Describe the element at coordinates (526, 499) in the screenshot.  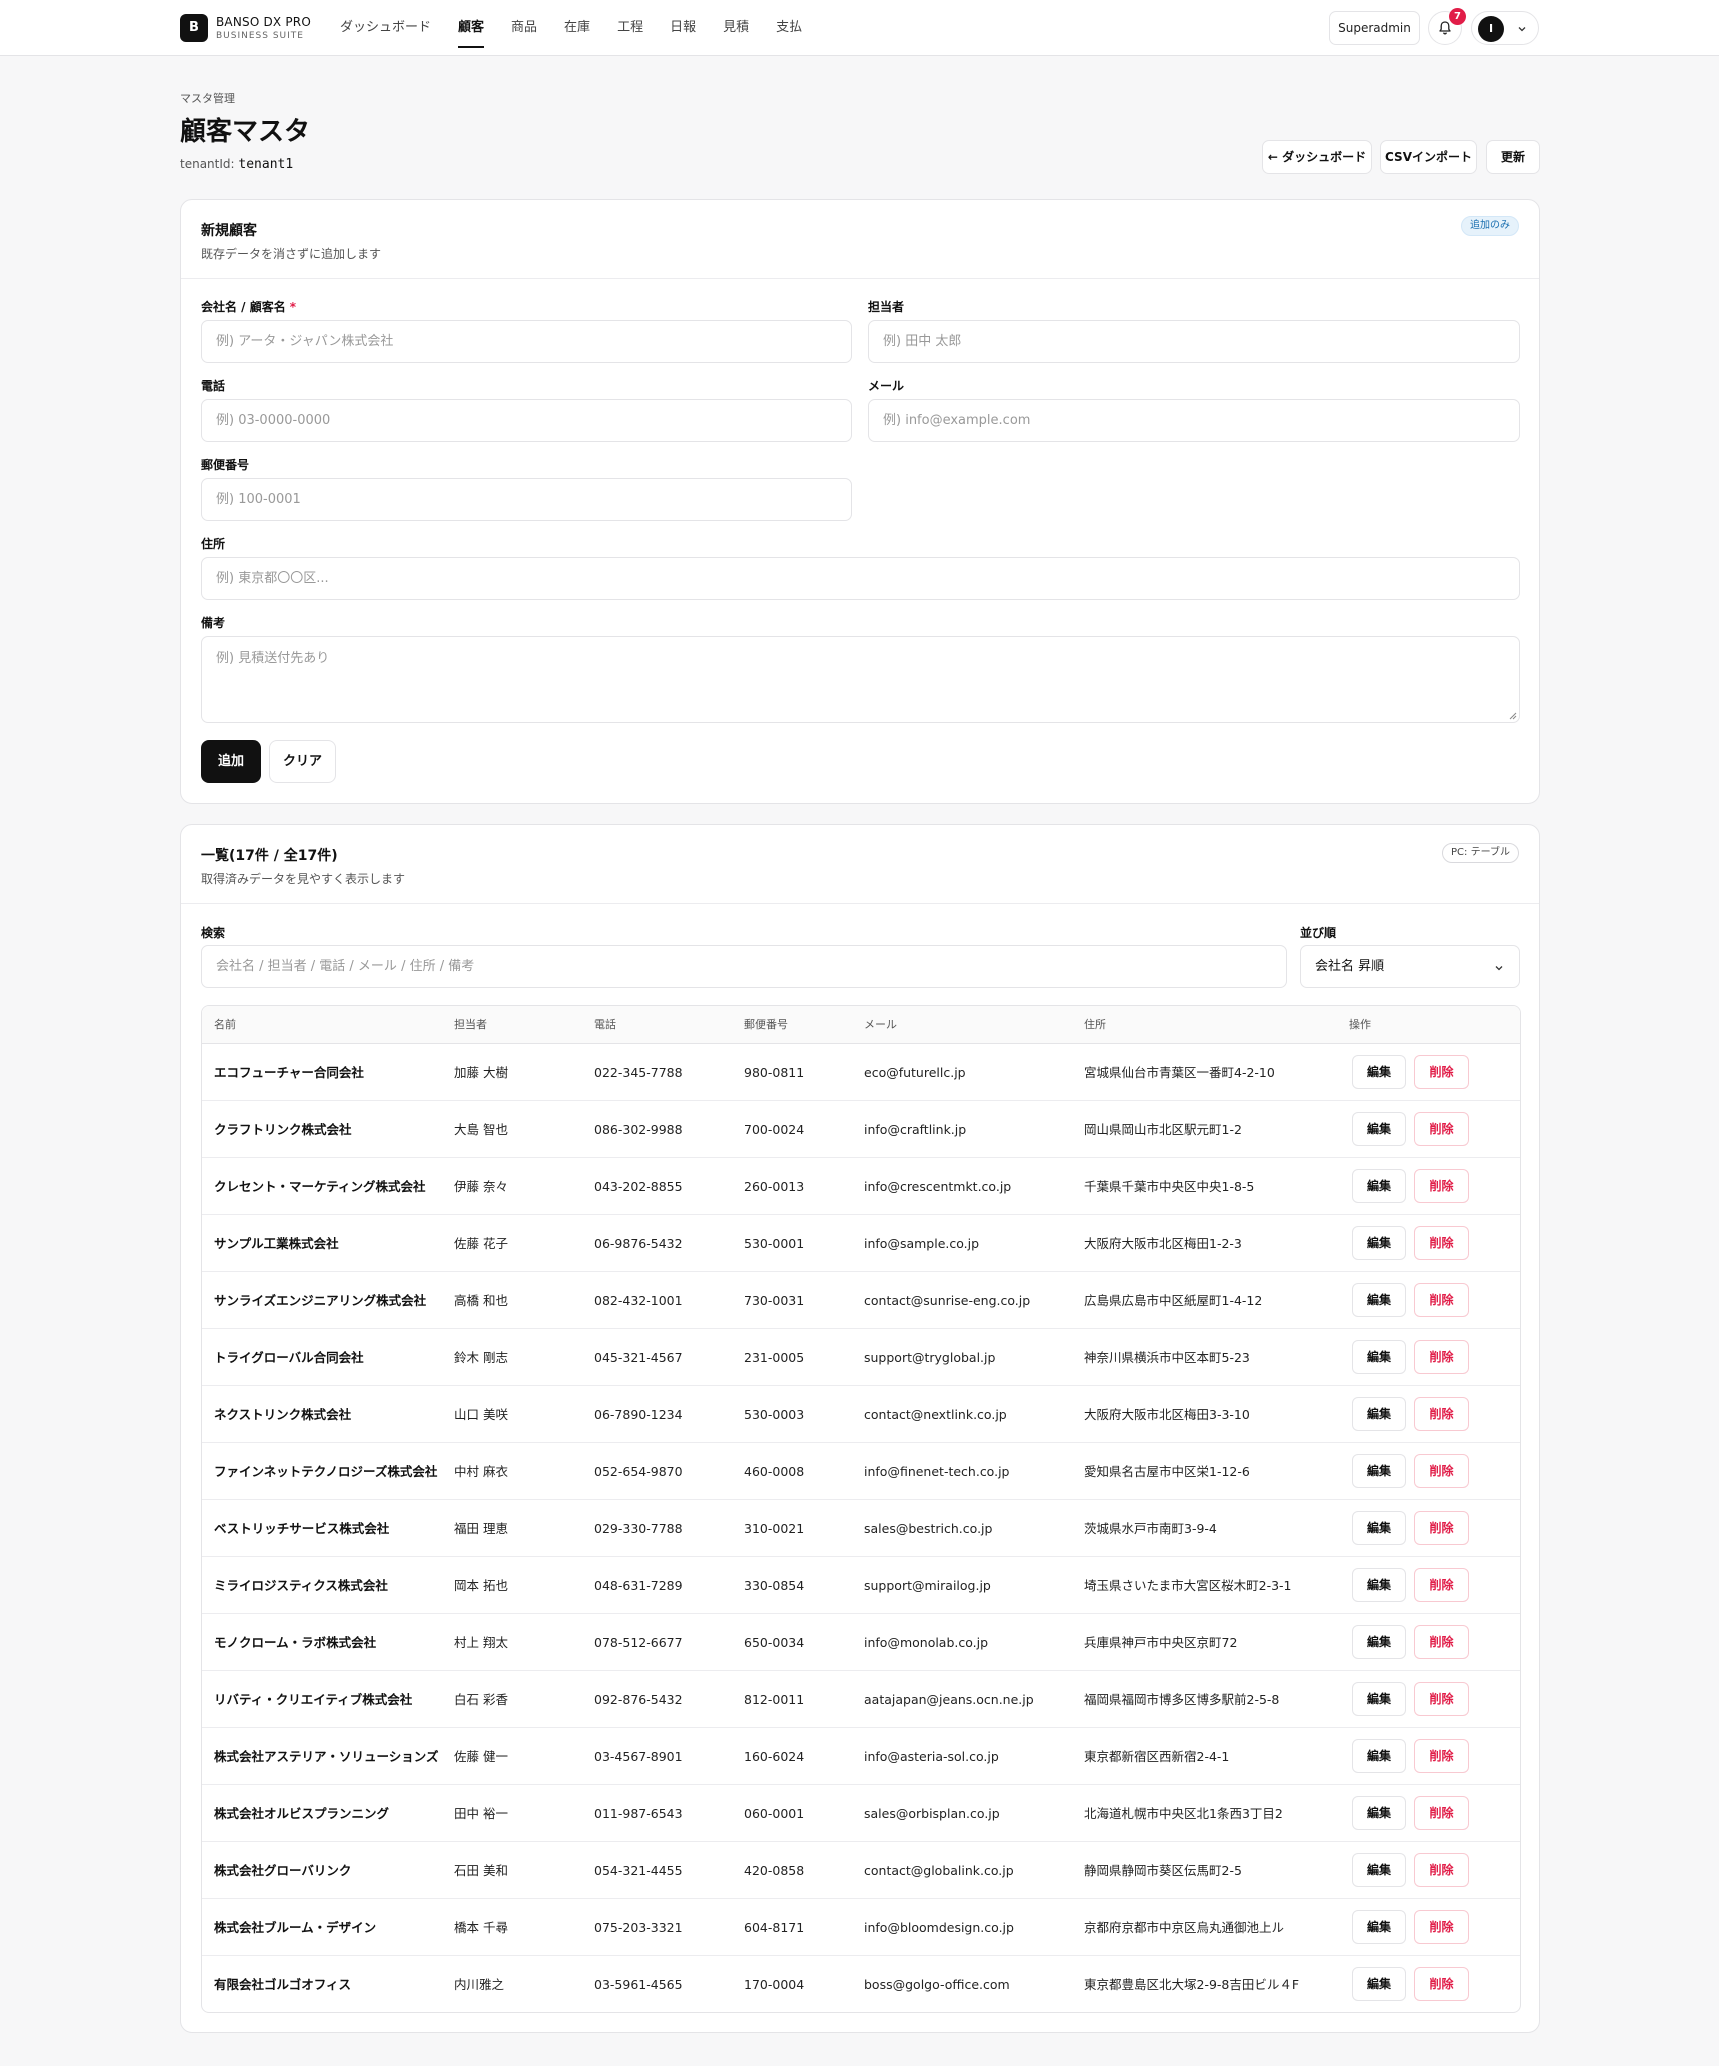
I see `postal-input: 例) 100-0001` at that location.